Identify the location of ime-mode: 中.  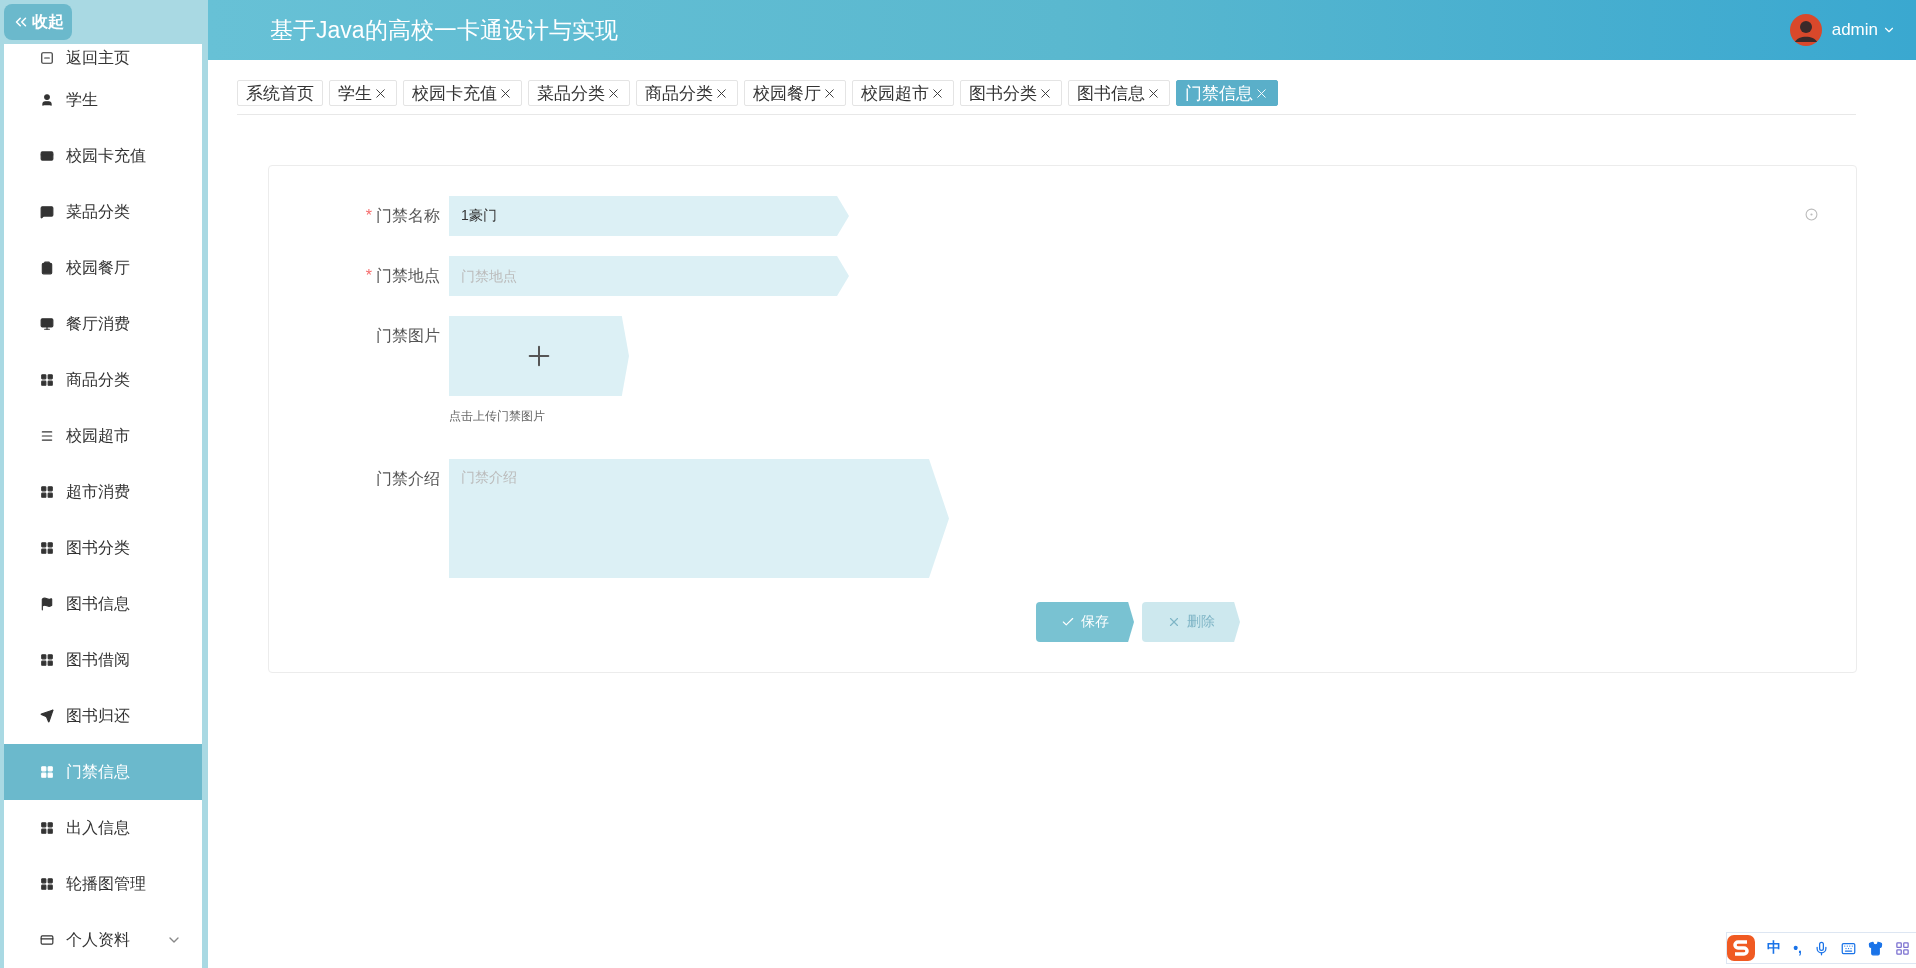
(1774, 948).